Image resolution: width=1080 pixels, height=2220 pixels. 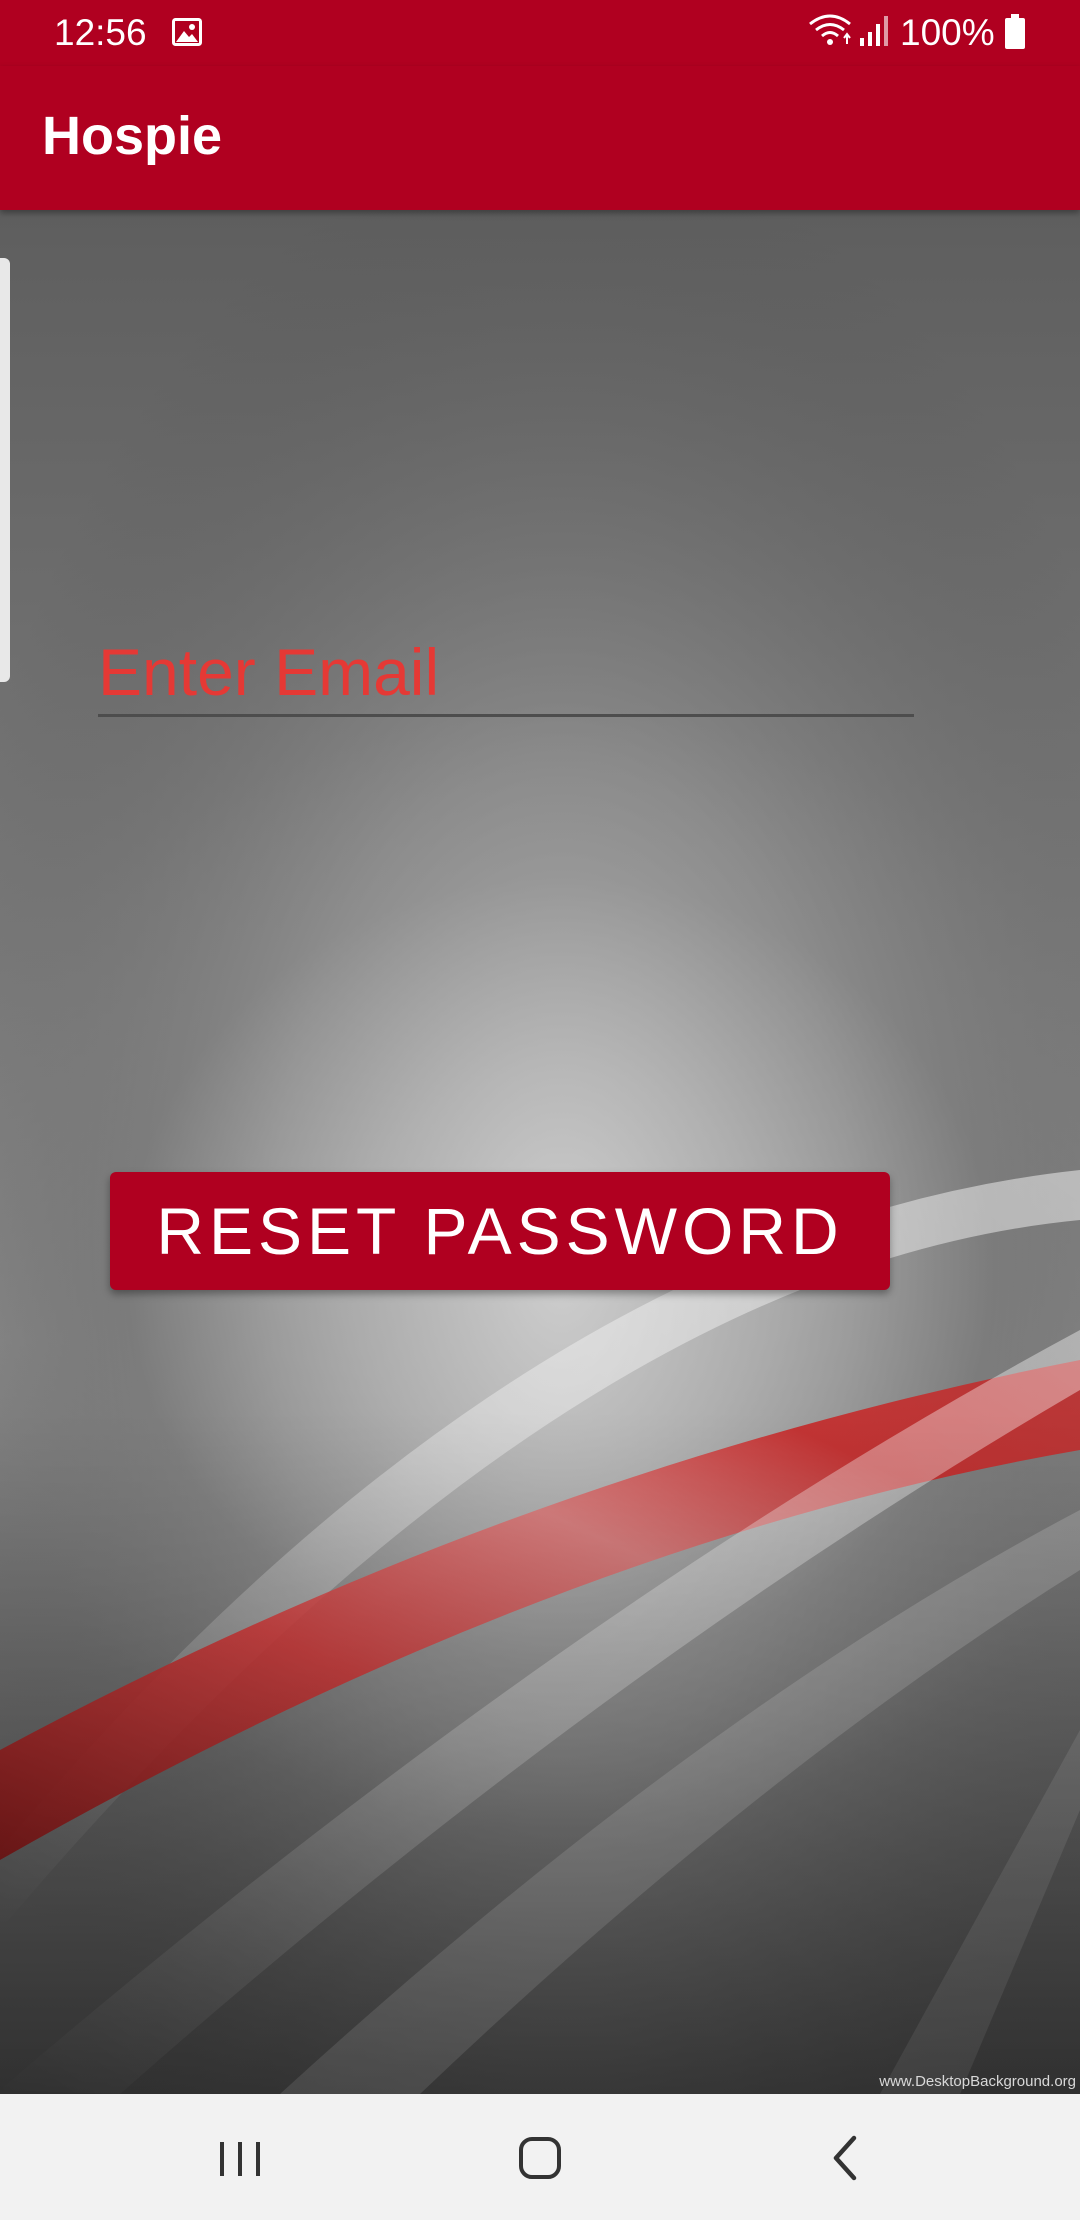 What do you see at coordinates (132, 136) in the screenshot?
I see `app-title: Hospie` at bounding box center [132, 136].